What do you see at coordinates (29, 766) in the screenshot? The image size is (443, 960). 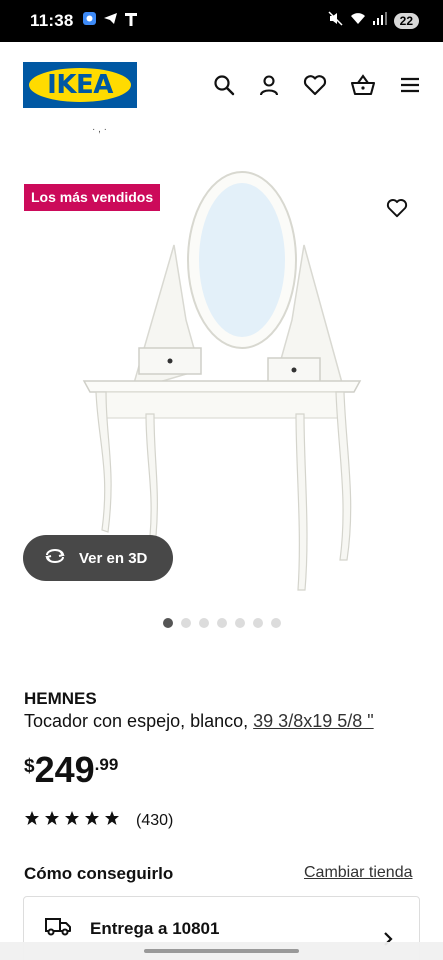 I see `price-currency: $` at bounding box center [29, 766].